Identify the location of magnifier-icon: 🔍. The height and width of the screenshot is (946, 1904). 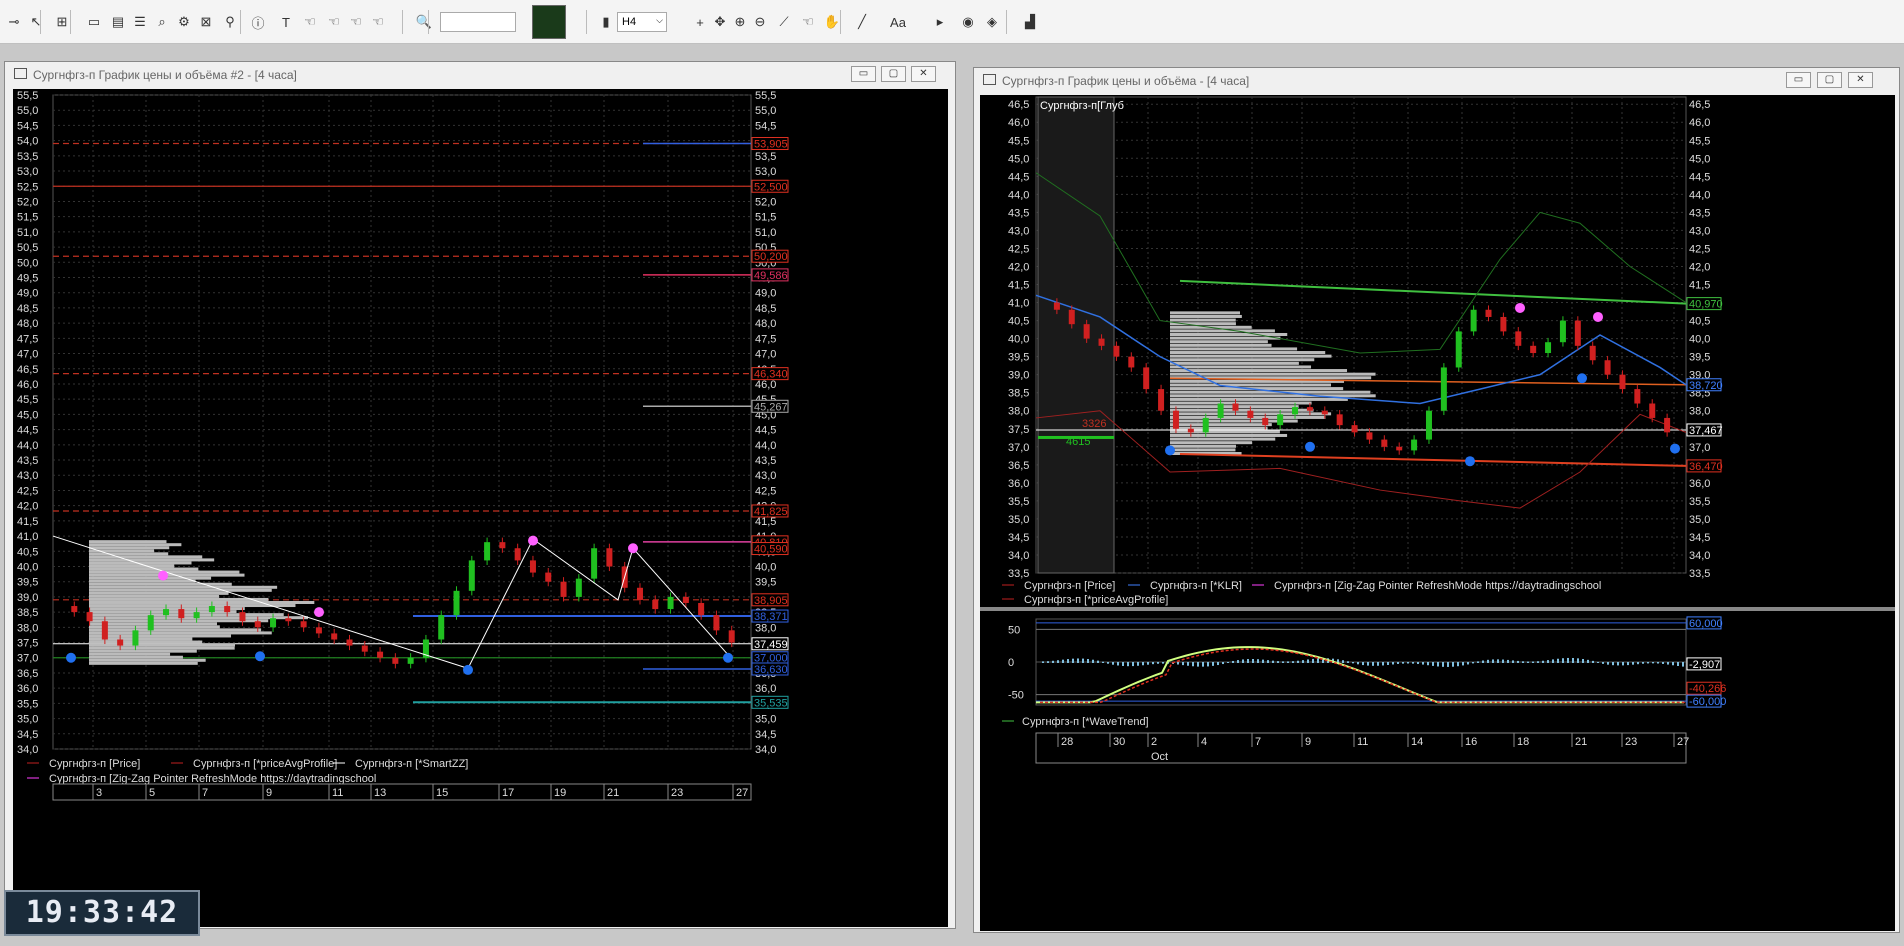
(424, 22).